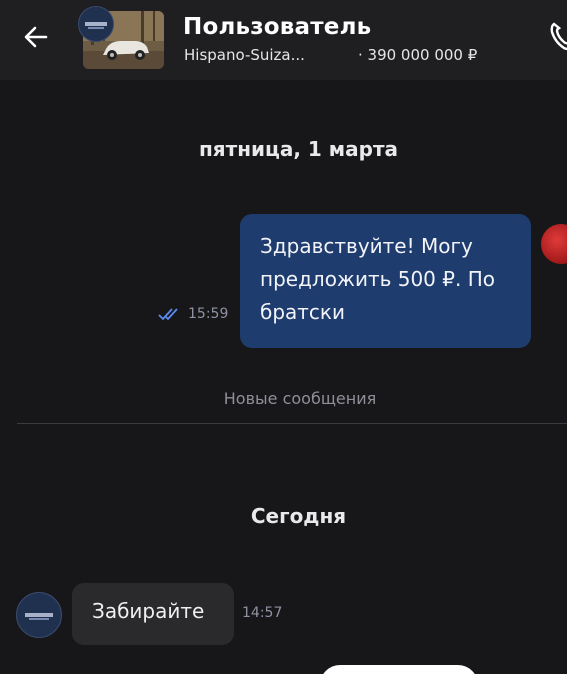  I want to click on seller-avatar, so click(39, 615).